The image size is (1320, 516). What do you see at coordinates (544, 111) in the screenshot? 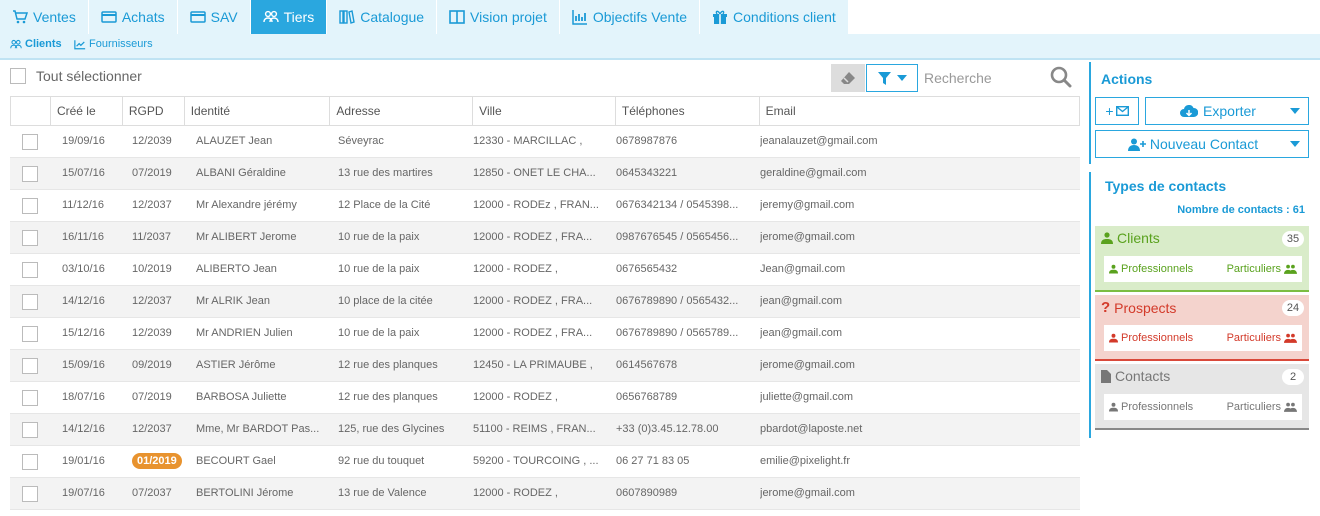
I see `column-header-city: Ville` at bounding box center [544, 111].